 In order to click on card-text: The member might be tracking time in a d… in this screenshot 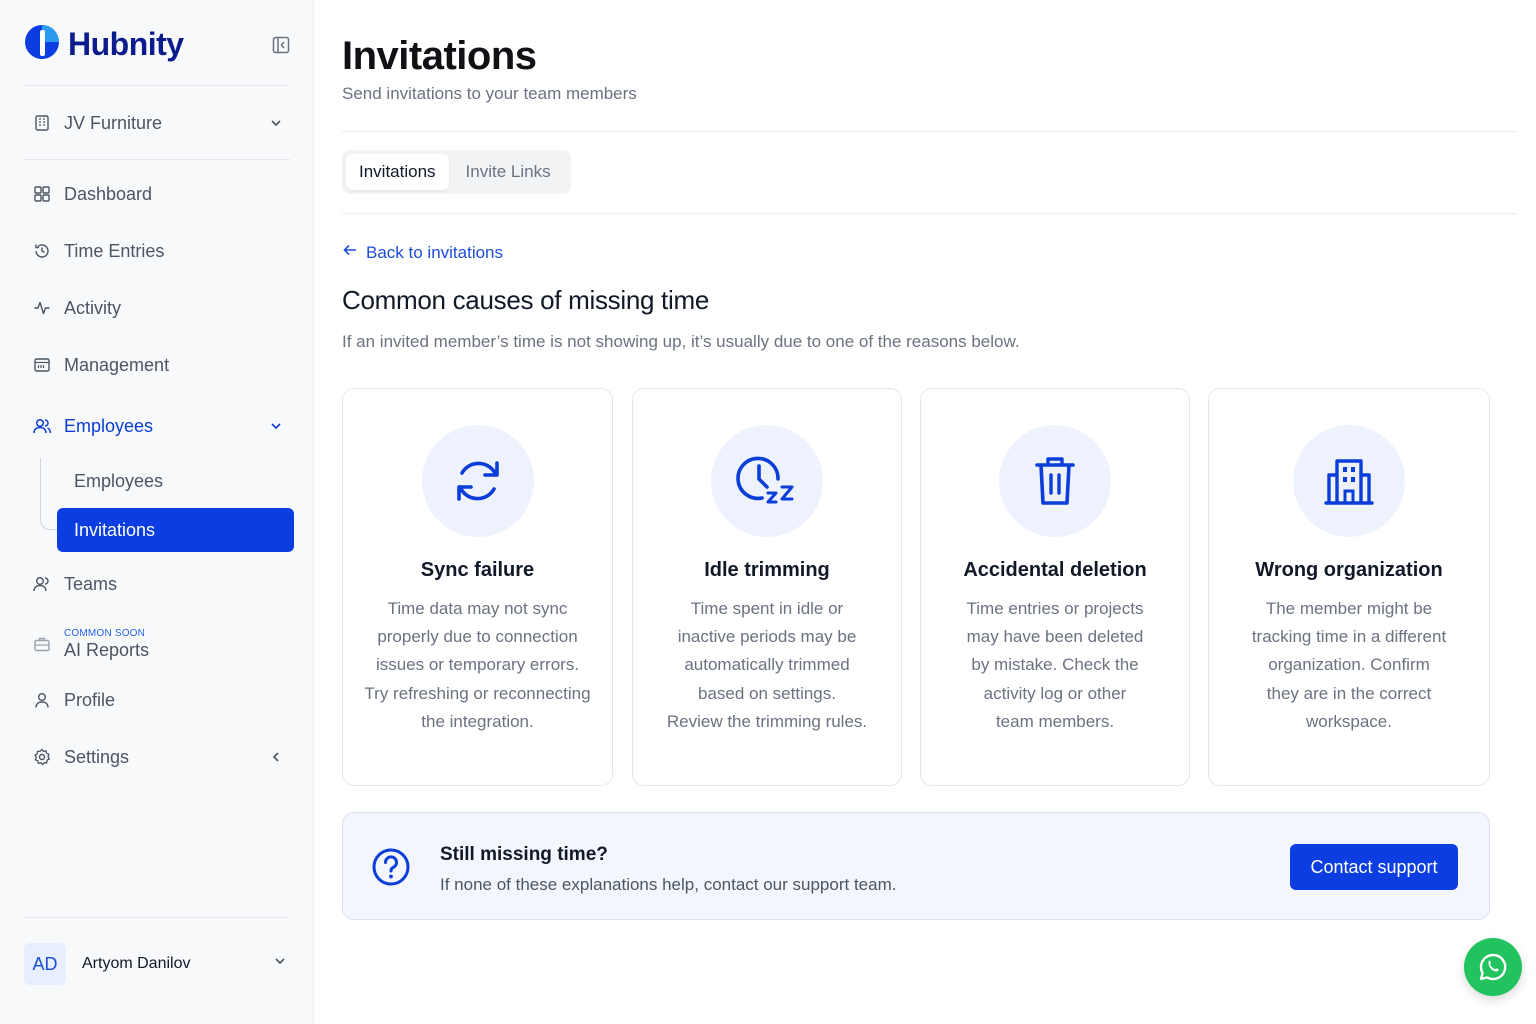, I will do `click(1349, 665)`.